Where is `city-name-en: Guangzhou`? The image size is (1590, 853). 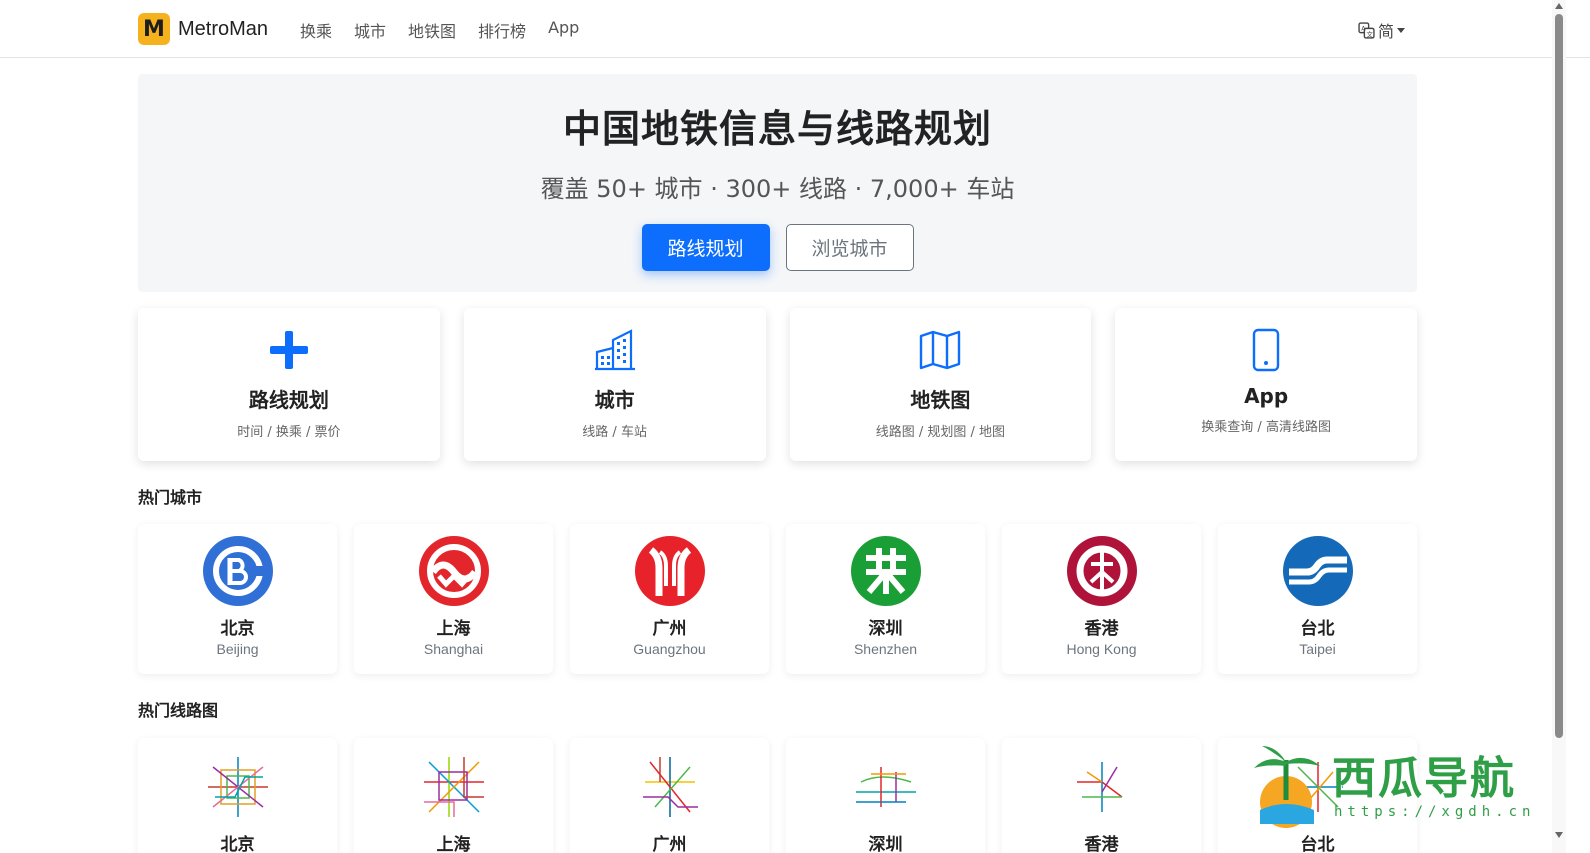 city-name-en: Guangzhou is located at coordinates (669, 649).